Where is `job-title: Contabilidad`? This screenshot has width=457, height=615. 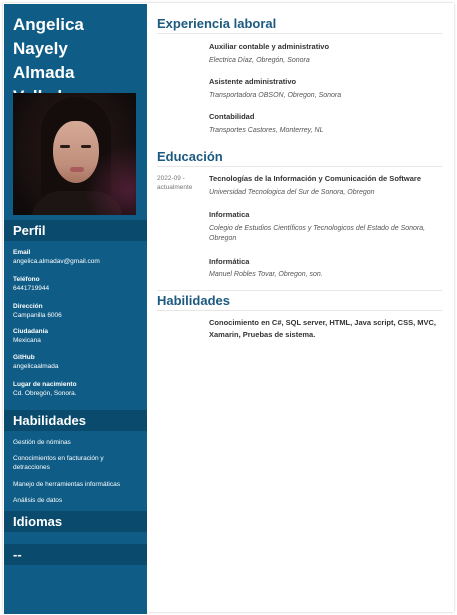
job-title: Contabilidad is located at coordinates (232, 116).